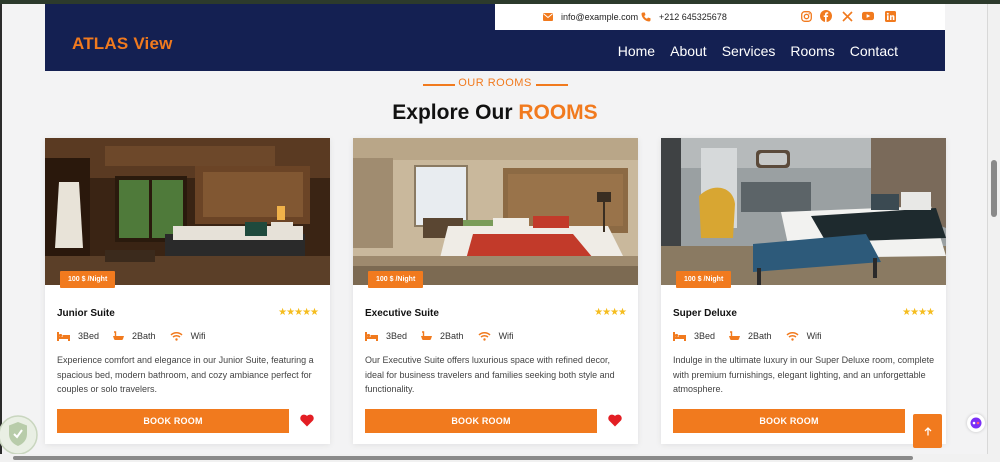 This screenshot has width=1000, height=462. I want to click on phone-text: +212 645325678, so click(693, 17).